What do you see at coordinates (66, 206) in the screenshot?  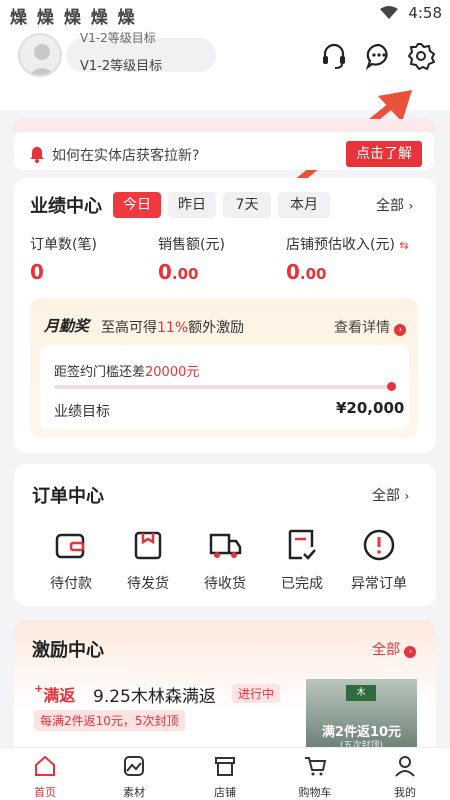 I see `performance-title: 业绩中心` at bounding box center [66, 206].